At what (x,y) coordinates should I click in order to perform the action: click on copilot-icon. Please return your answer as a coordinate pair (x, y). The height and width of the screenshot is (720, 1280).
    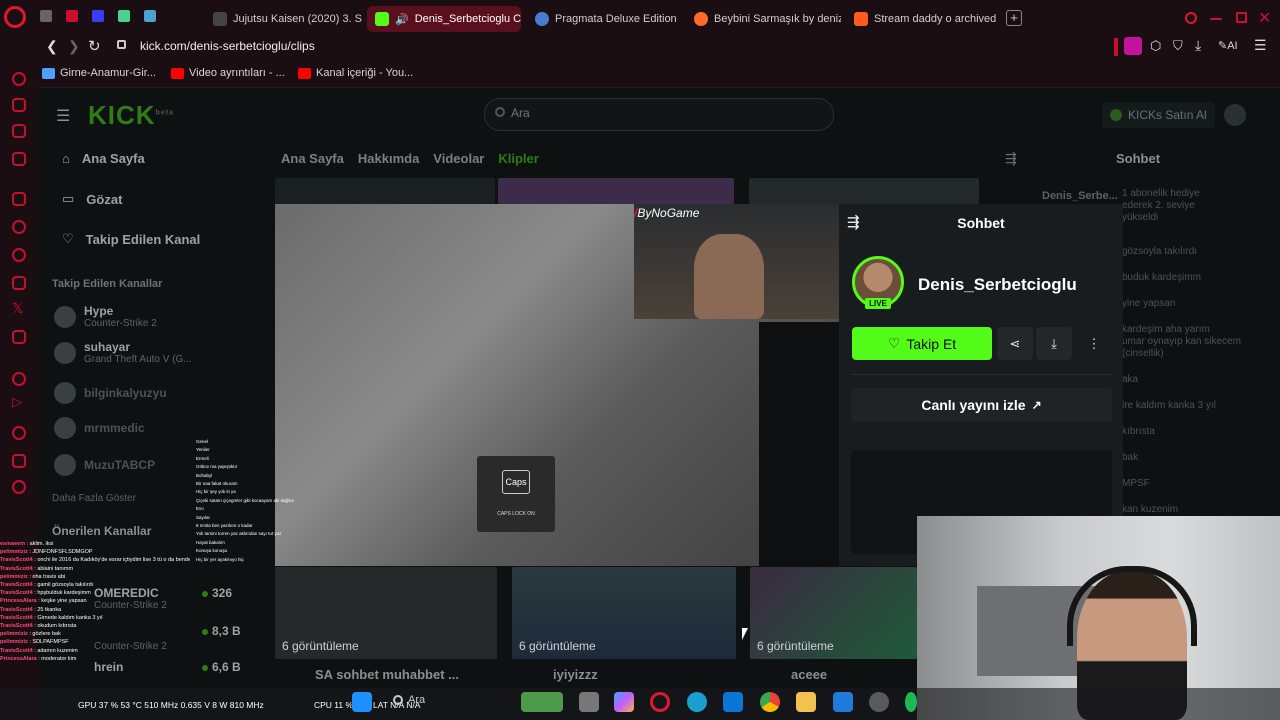
    Looking at the image, I should click on (624, 702).